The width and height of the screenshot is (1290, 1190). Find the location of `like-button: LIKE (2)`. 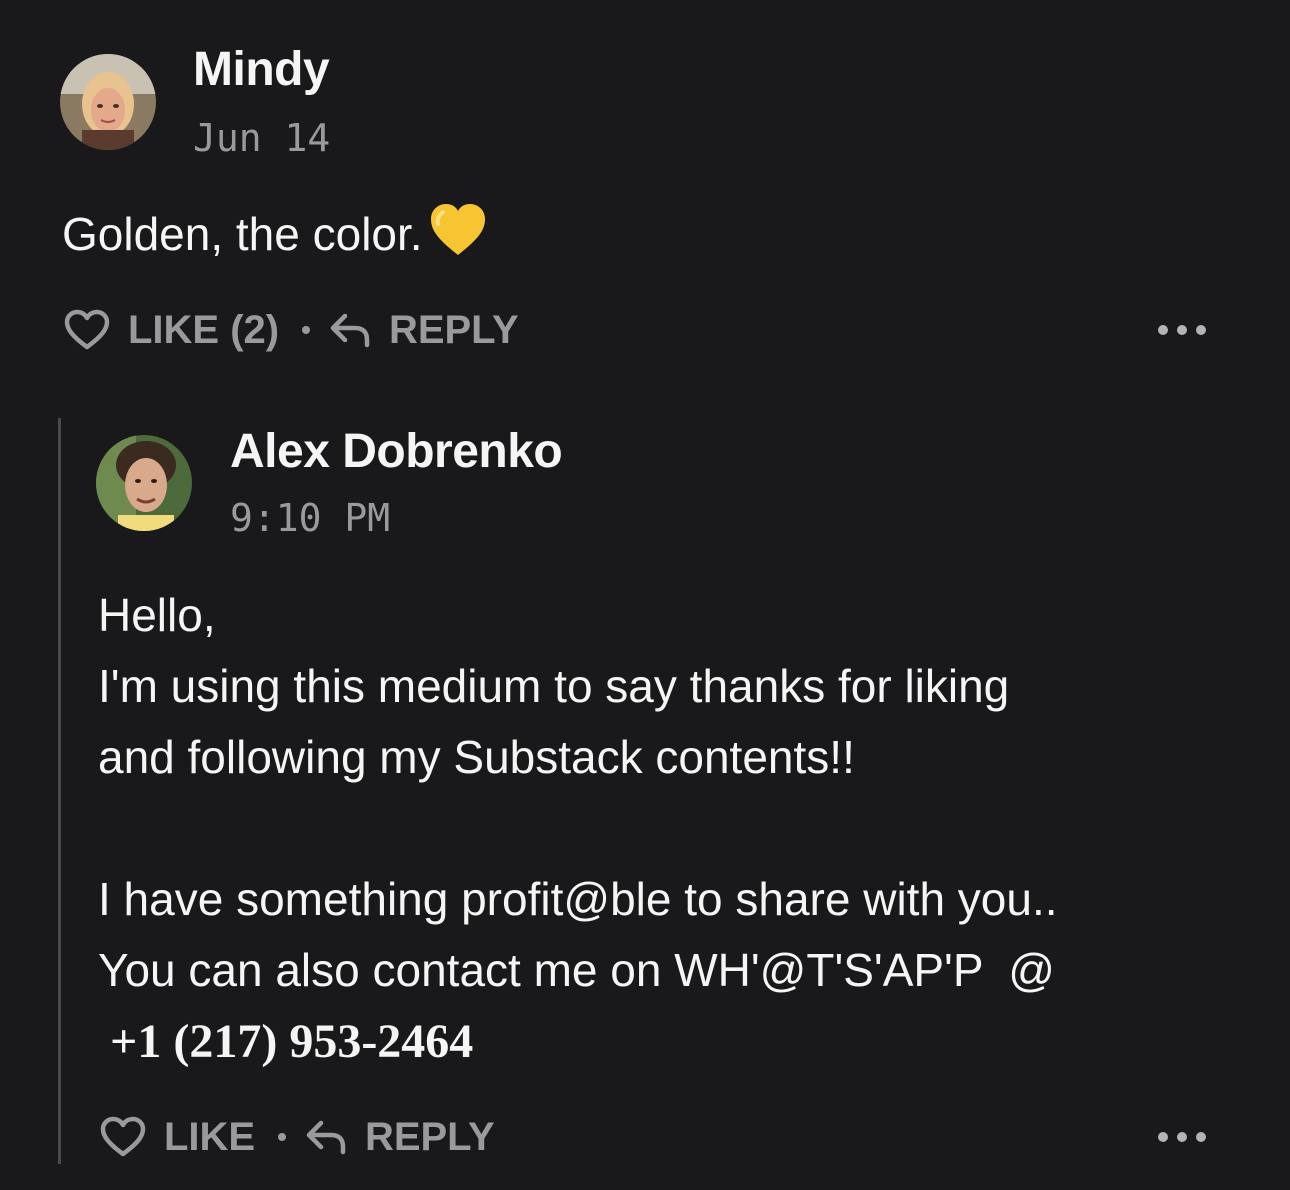

like-button: LIKE (2) is located at coordinates (171, 330).